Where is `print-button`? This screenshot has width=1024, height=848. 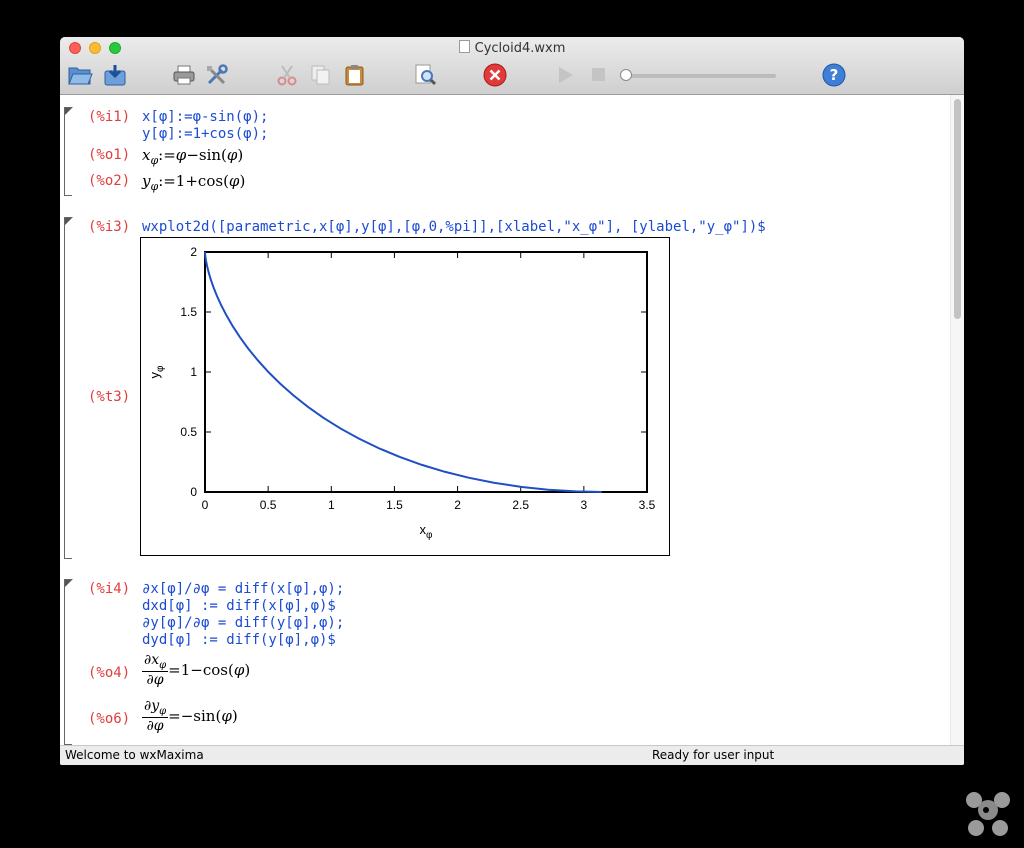
print-button is located at coordinates (184, 75).